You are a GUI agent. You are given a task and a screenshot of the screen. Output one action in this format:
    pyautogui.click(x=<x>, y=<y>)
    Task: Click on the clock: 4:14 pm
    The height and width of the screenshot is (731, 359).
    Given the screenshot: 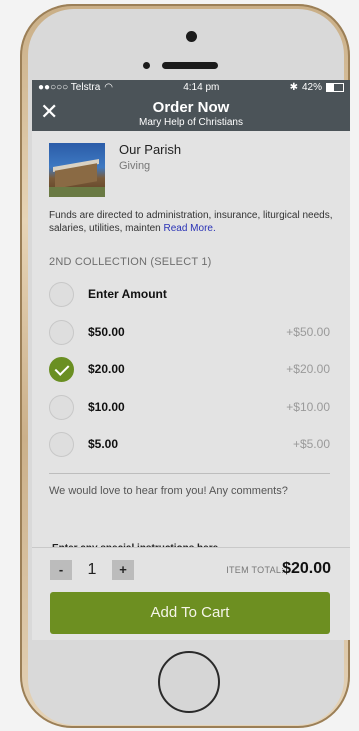 What is the action you would take?
    pyautogui.click(x=201, y=87)
    